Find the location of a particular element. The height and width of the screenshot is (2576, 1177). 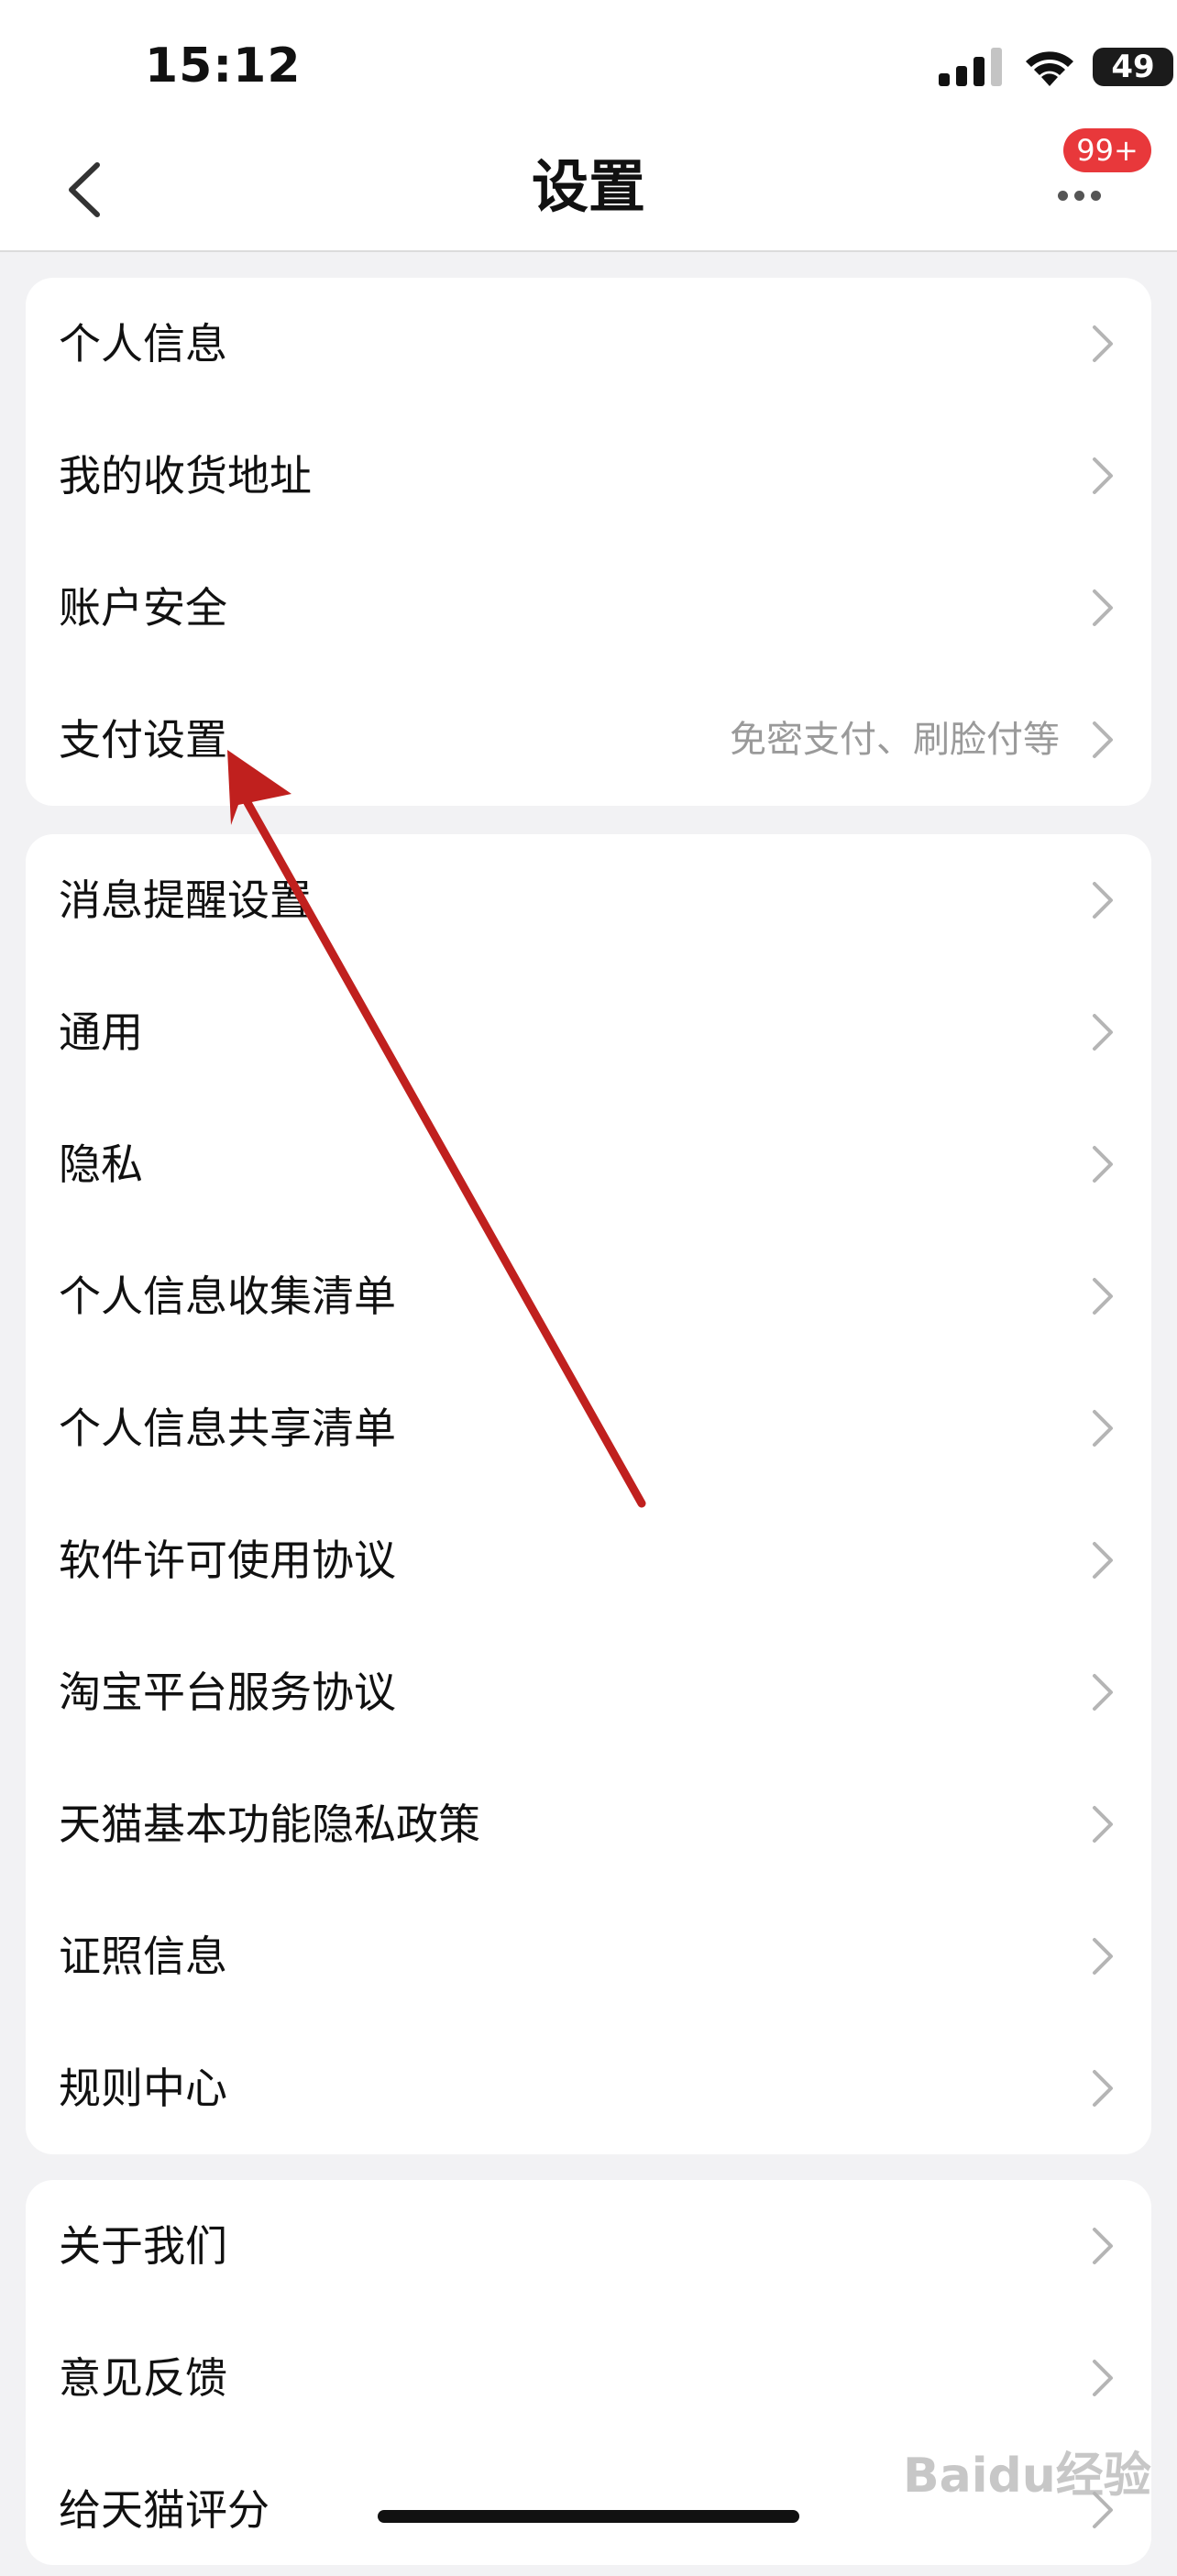

settings-row: 个人信息共享清单 is located at coordinates (588, 1428).